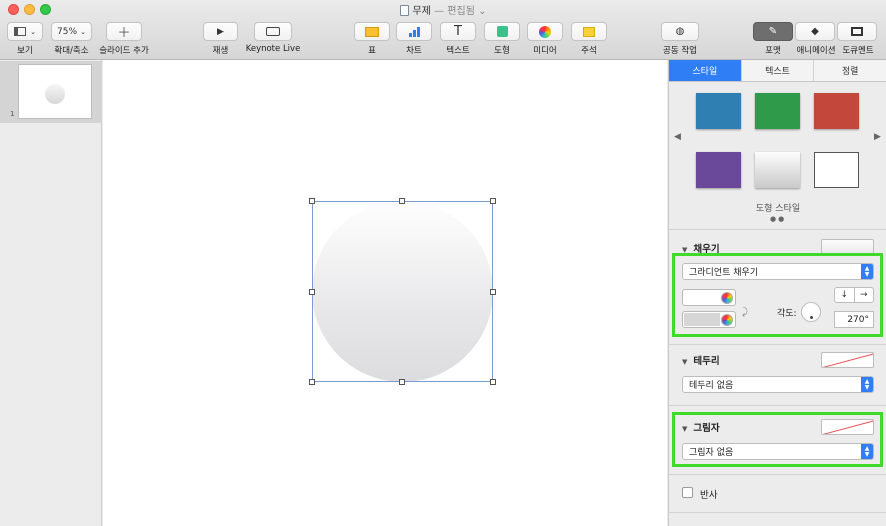  What do you see at coordinates (458, 51) in the screenshot?
I see `text-label: 텍스트` at bounding box center [458, 51].